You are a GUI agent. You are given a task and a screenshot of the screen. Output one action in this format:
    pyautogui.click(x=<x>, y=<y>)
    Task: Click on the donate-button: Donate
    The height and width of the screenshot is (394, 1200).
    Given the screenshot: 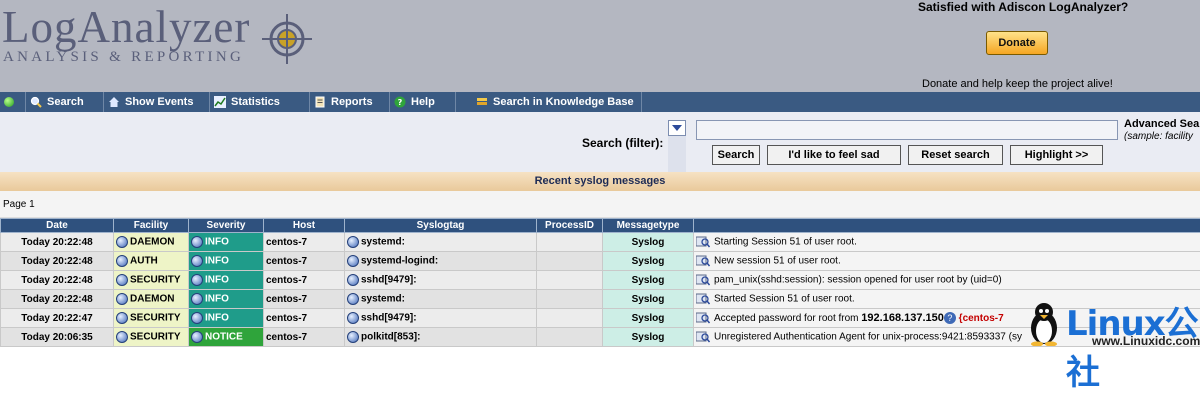 What is the action you would take?
    pyautogui.click(x=1017, y=43)
    